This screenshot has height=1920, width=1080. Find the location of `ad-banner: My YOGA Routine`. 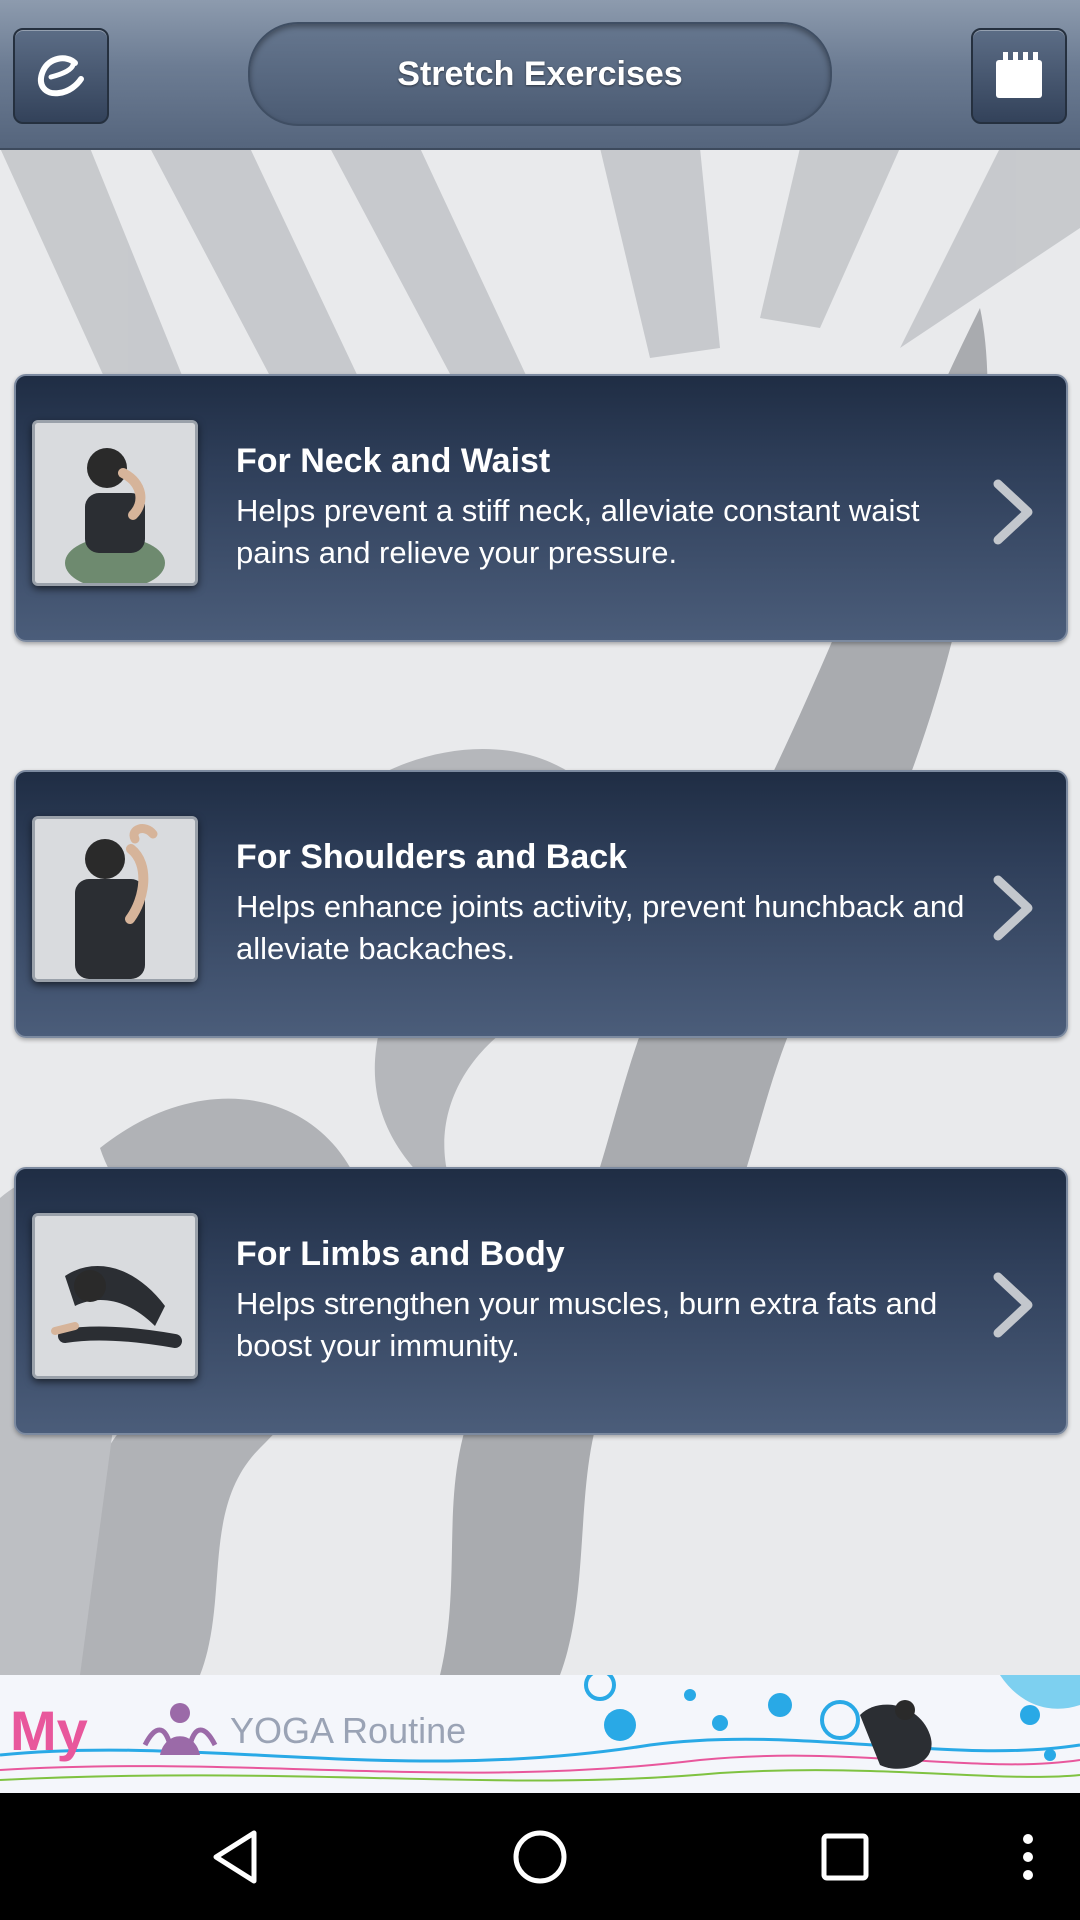

ad-banner: My YOGA Routine is located at coordinates (540, 1734).